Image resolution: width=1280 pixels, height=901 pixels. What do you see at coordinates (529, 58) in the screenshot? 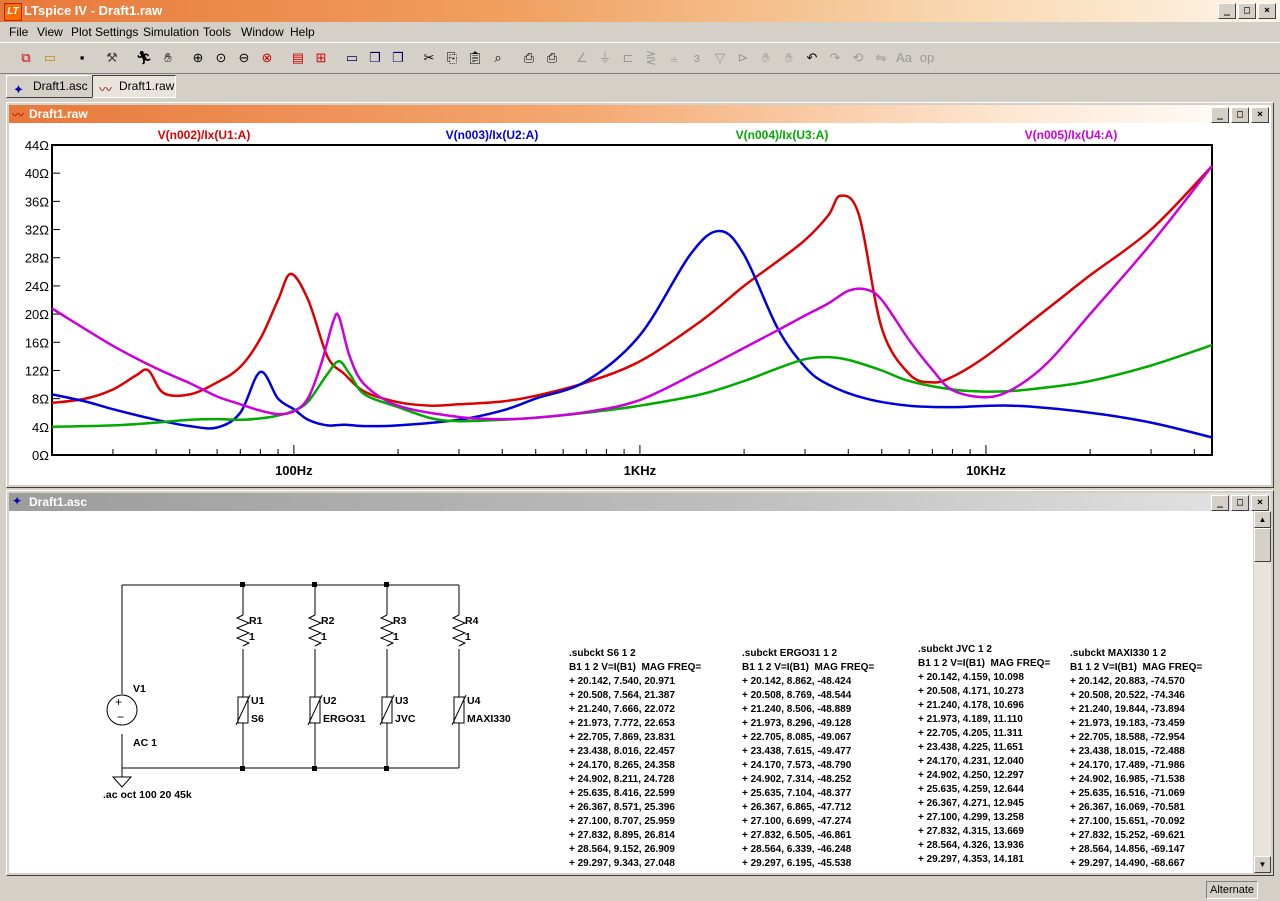
I see `print-setup-icon: ⎙` at bounding box center [529, 58].